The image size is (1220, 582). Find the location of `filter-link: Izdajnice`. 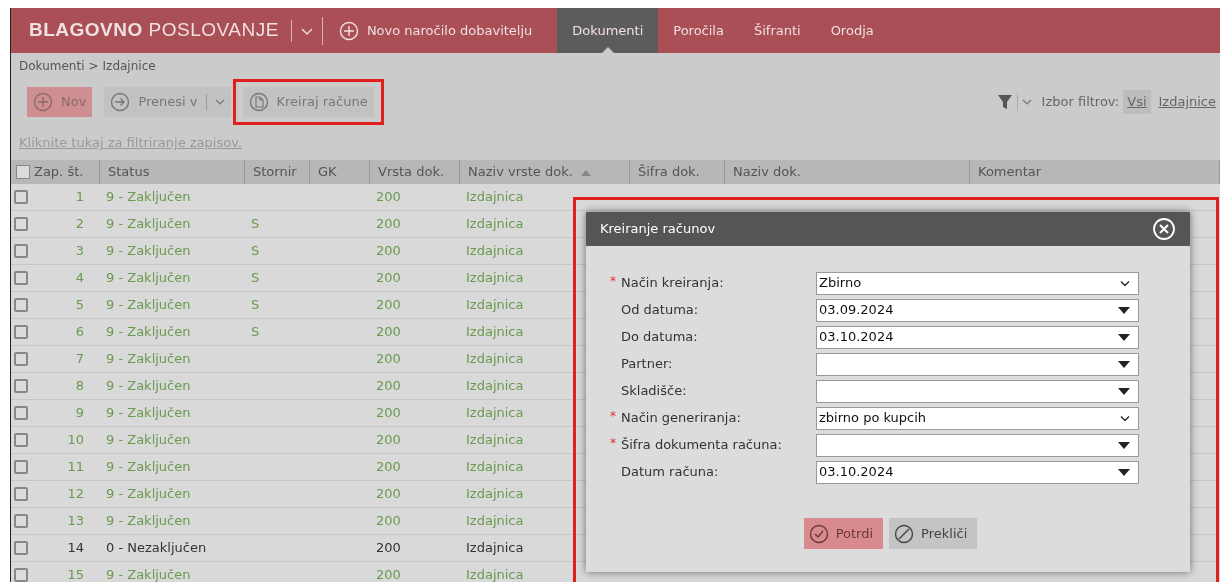

filter-link: Izdajnice is located at coordinates (1187, 102).